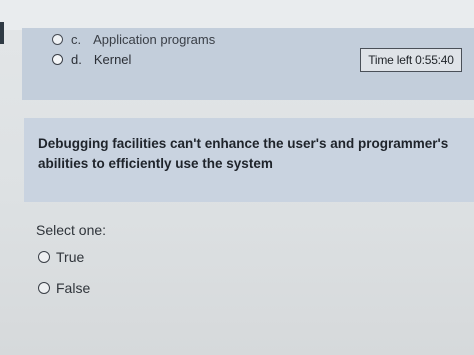  Describe the element at coordinates (411, 60) in the screenshot. I see `time-left-display: Time left 0:55:40` at that location.